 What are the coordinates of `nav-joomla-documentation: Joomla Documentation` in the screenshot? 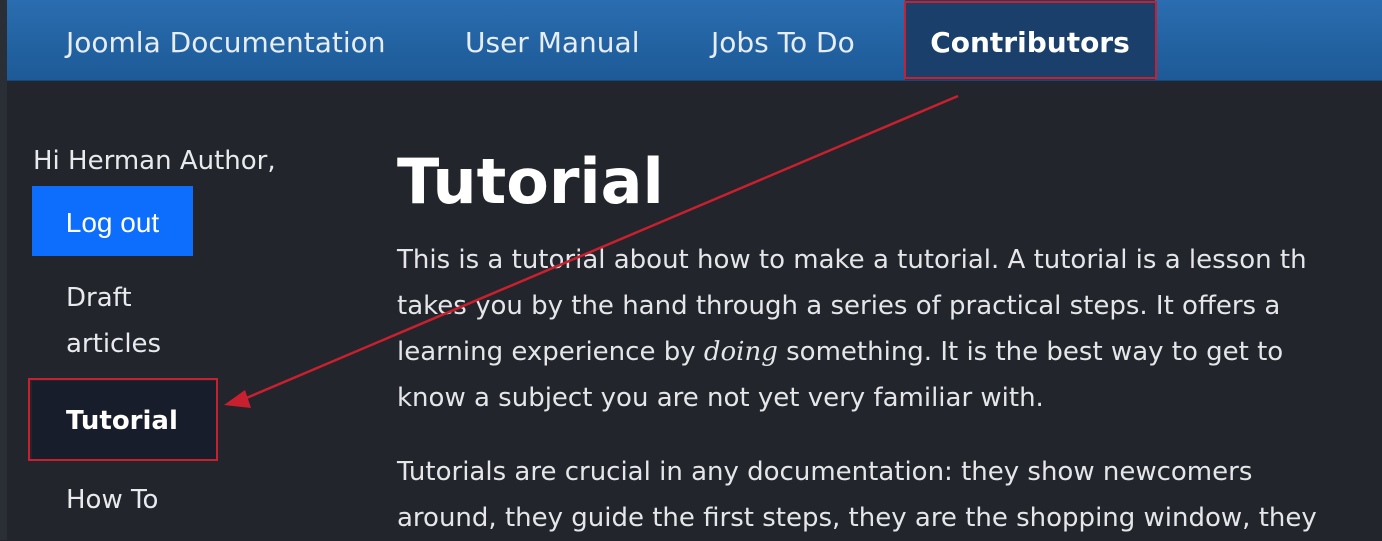 It's located at (225, 40).